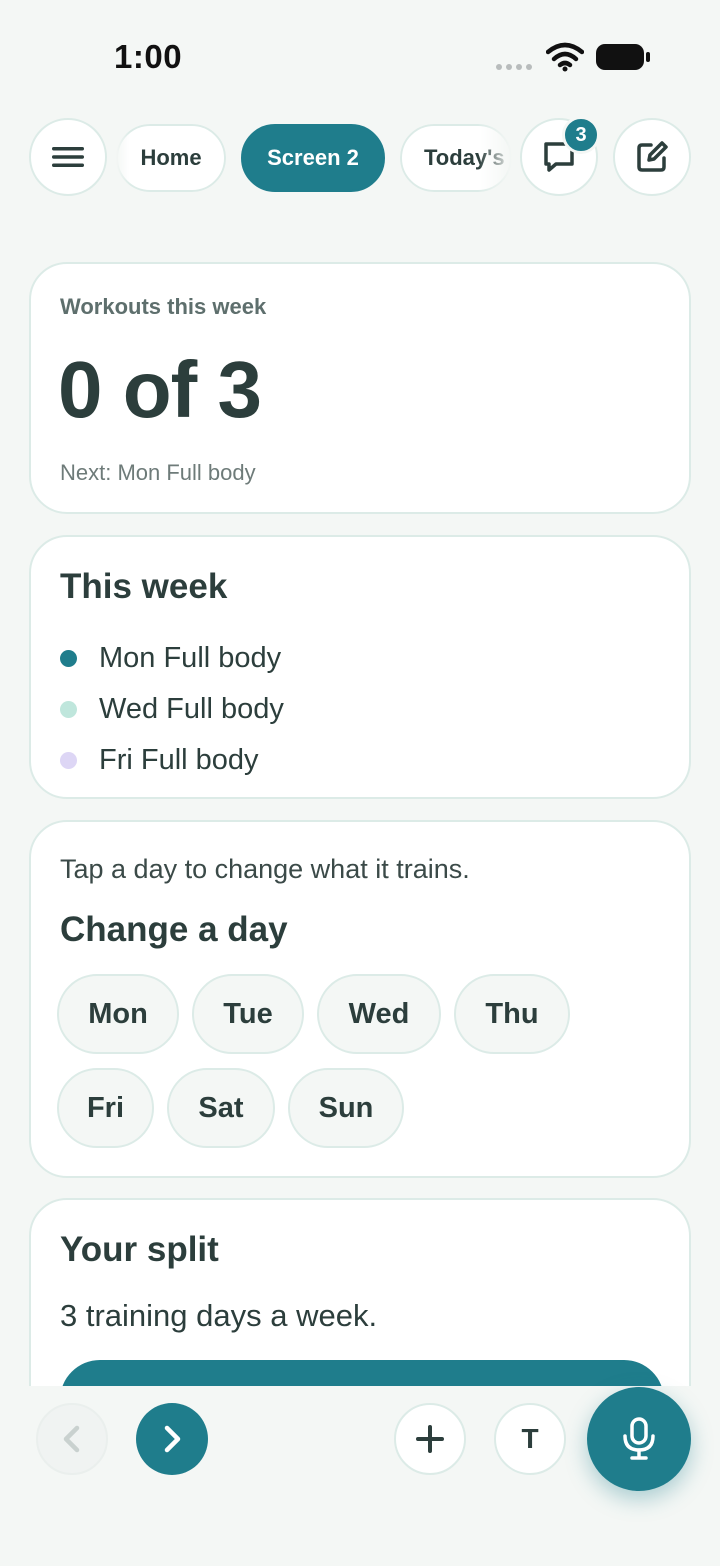 This screenshot has height=1566, width=720. What do you see at coordinates (190, 658) in the screenshot?
I see `schedule-item-label: Mon Full body` at bounding box center [190, 658].